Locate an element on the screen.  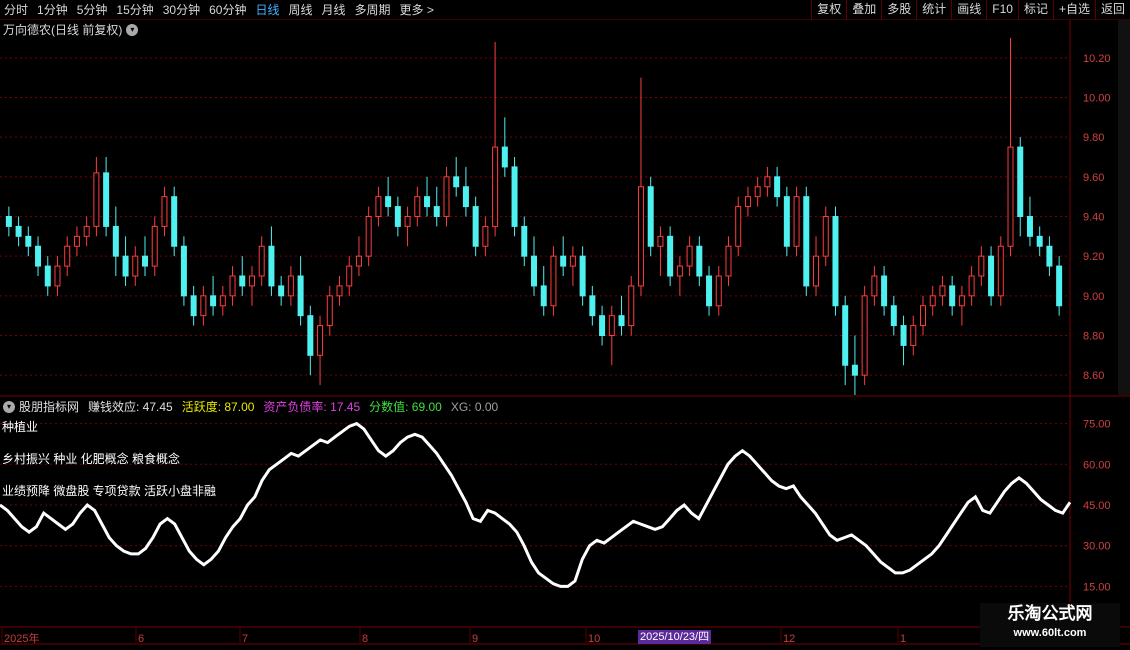
indicator-name: 股朋指标网 is located at coordinates (49, 407).